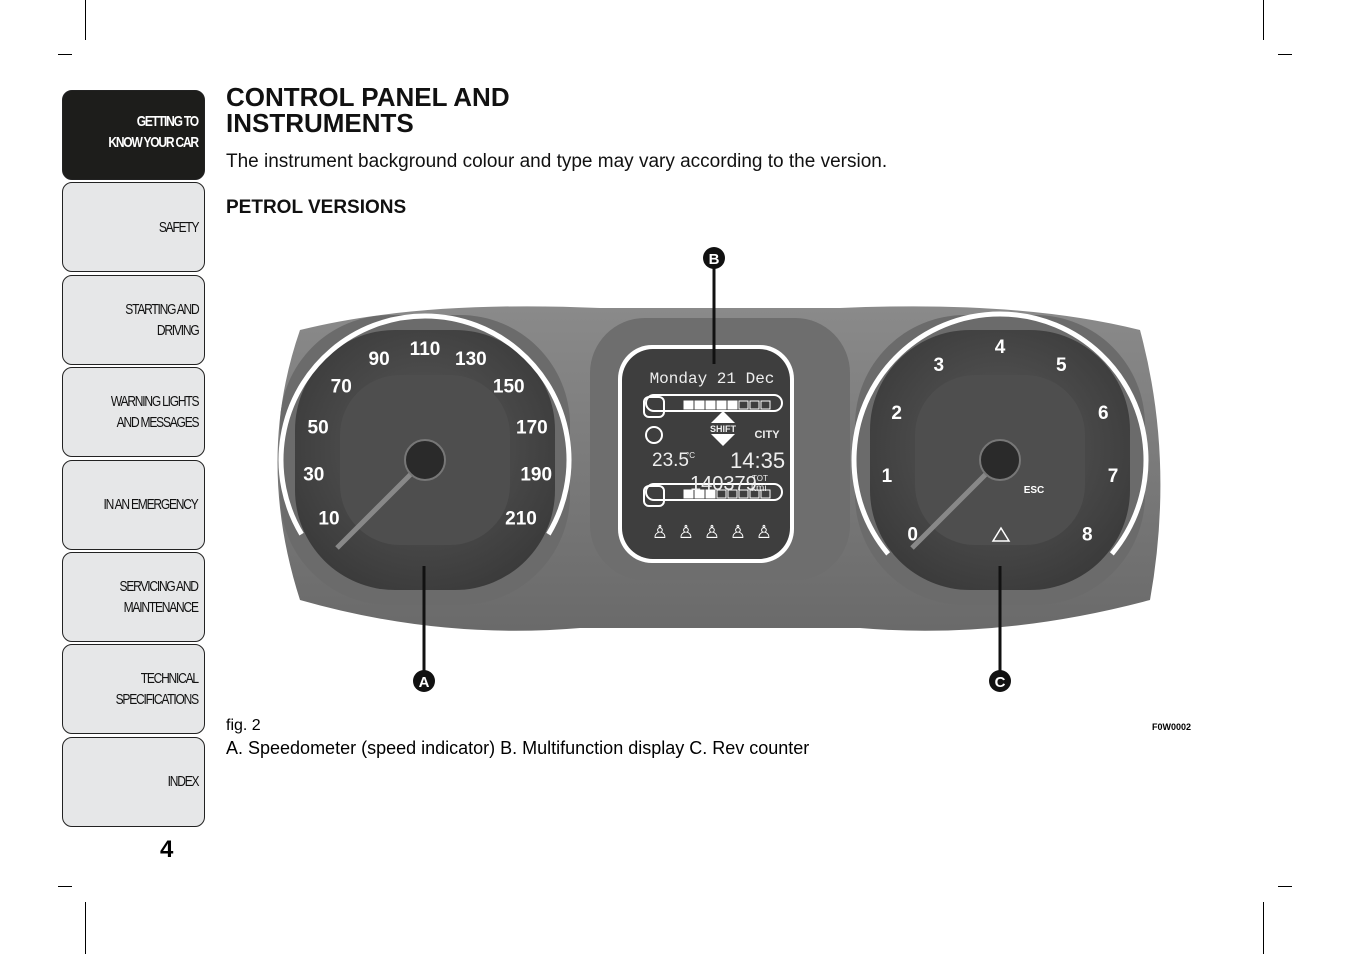  Describe the element at coordinates (1000, 460) in the screenshot. I see `rev-counter-hub` at that location.